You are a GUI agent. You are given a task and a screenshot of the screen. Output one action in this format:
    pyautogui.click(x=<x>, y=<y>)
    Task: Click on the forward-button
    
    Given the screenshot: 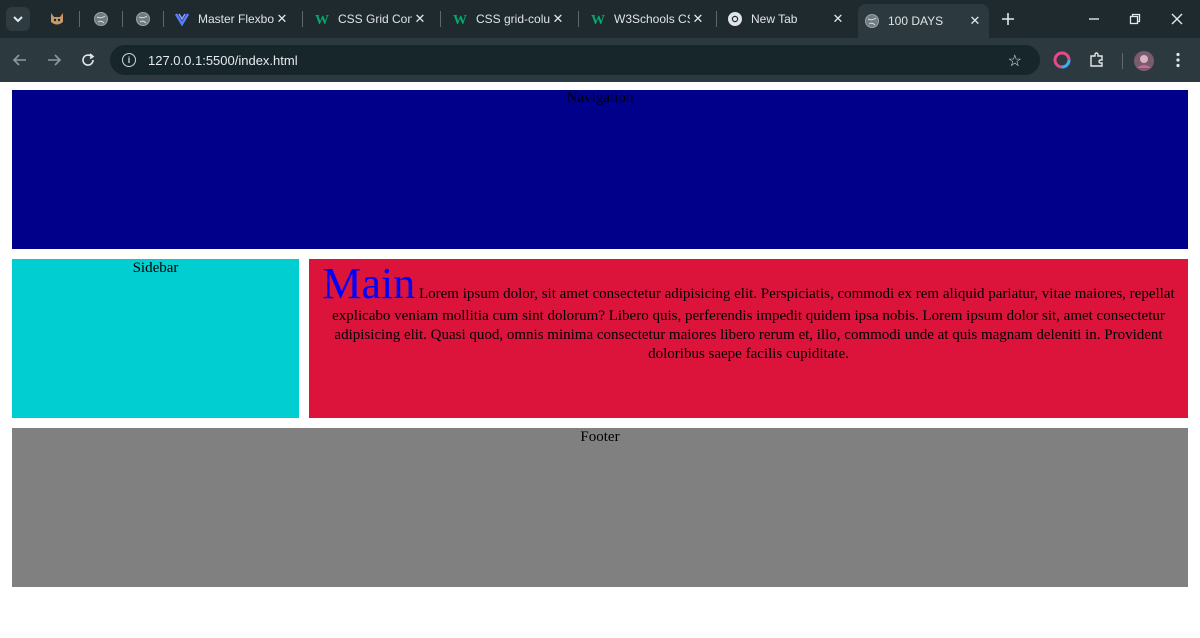 What is the action you would take?
    pyautogui.click(x=54, y=60)
    